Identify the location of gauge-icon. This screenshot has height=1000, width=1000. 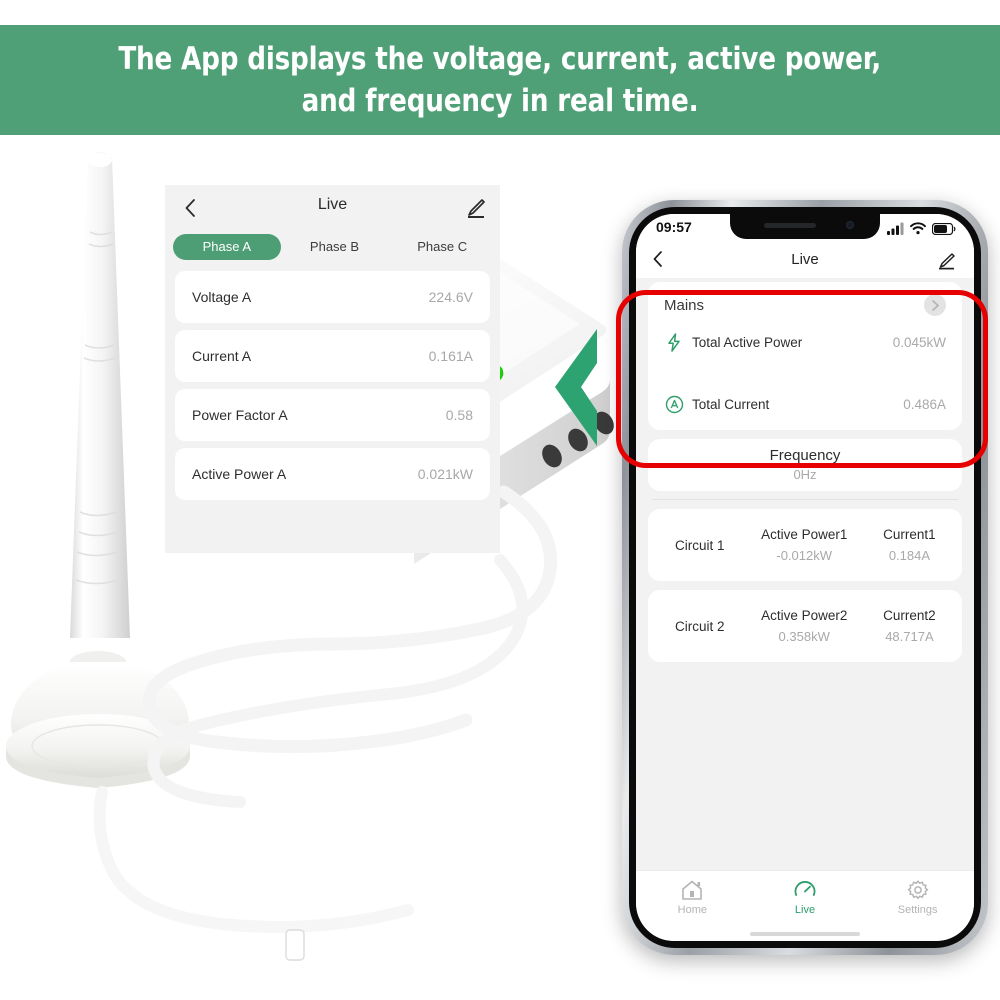
(805, 888).